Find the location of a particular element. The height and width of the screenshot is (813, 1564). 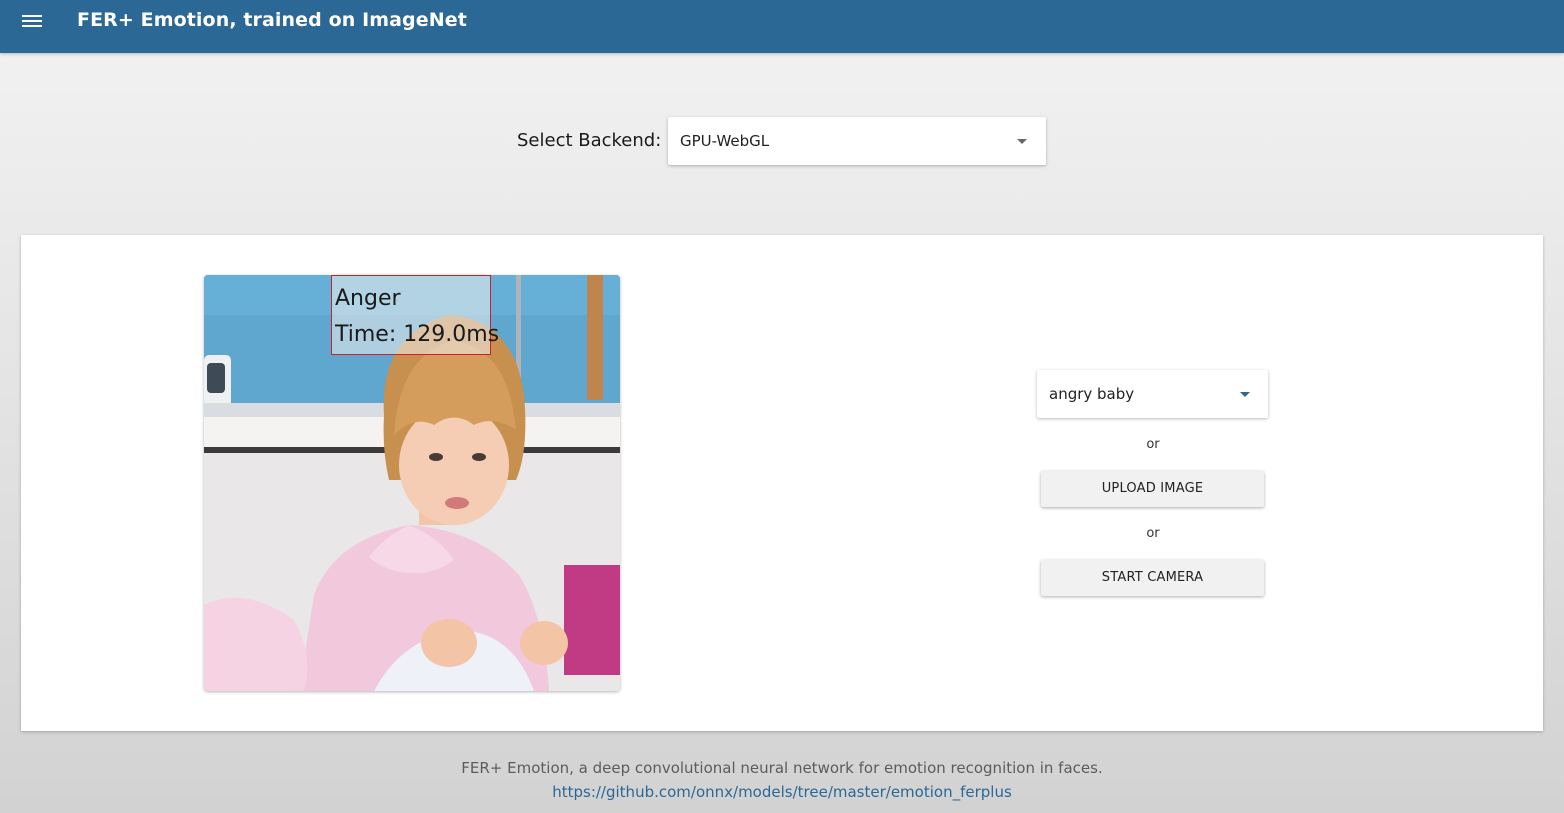

backend-selected-value: GPU-WebGL is located at coordinates (725, 141).